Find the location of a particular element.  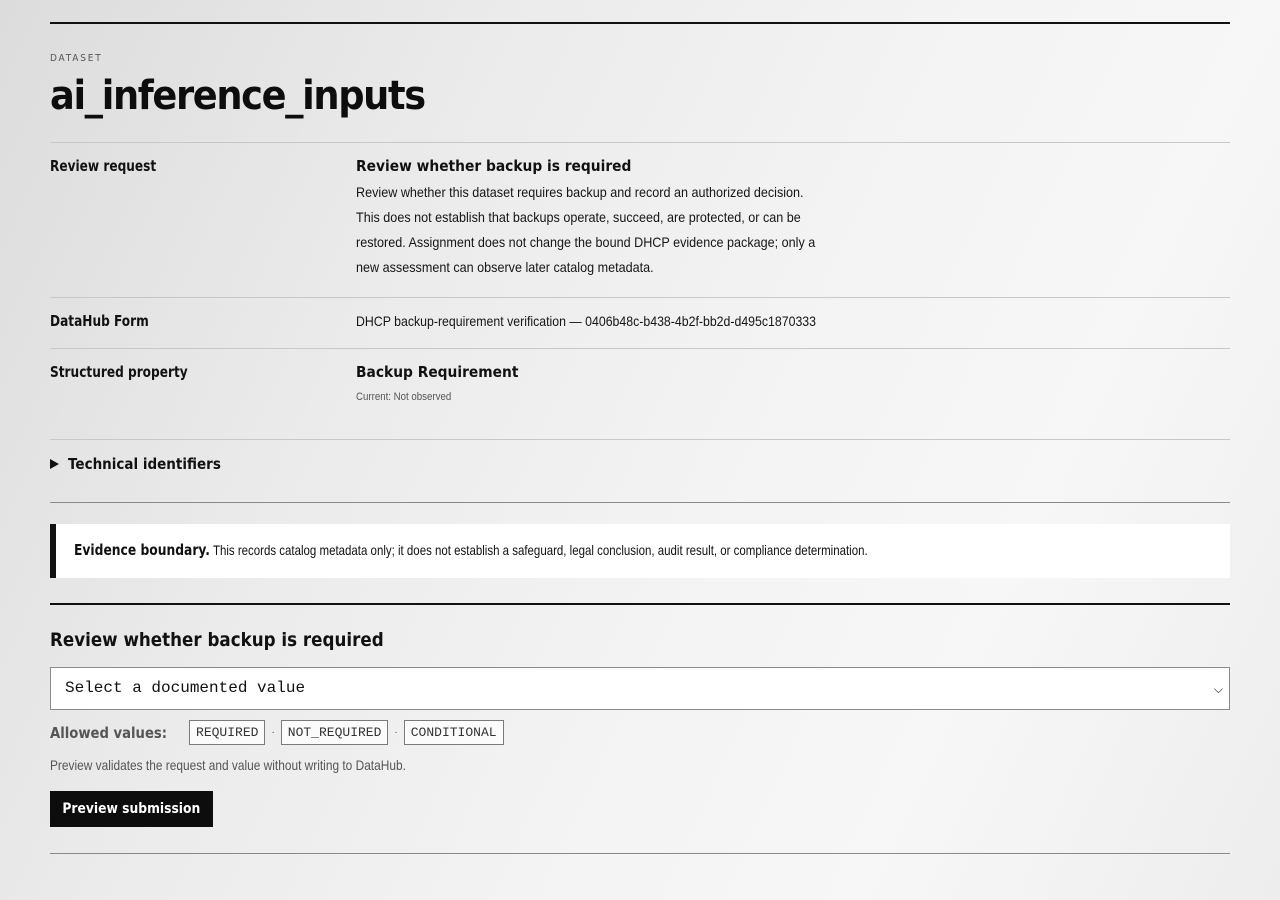

preview-submission-button: Preview submission is located at coordinates (131, 809).